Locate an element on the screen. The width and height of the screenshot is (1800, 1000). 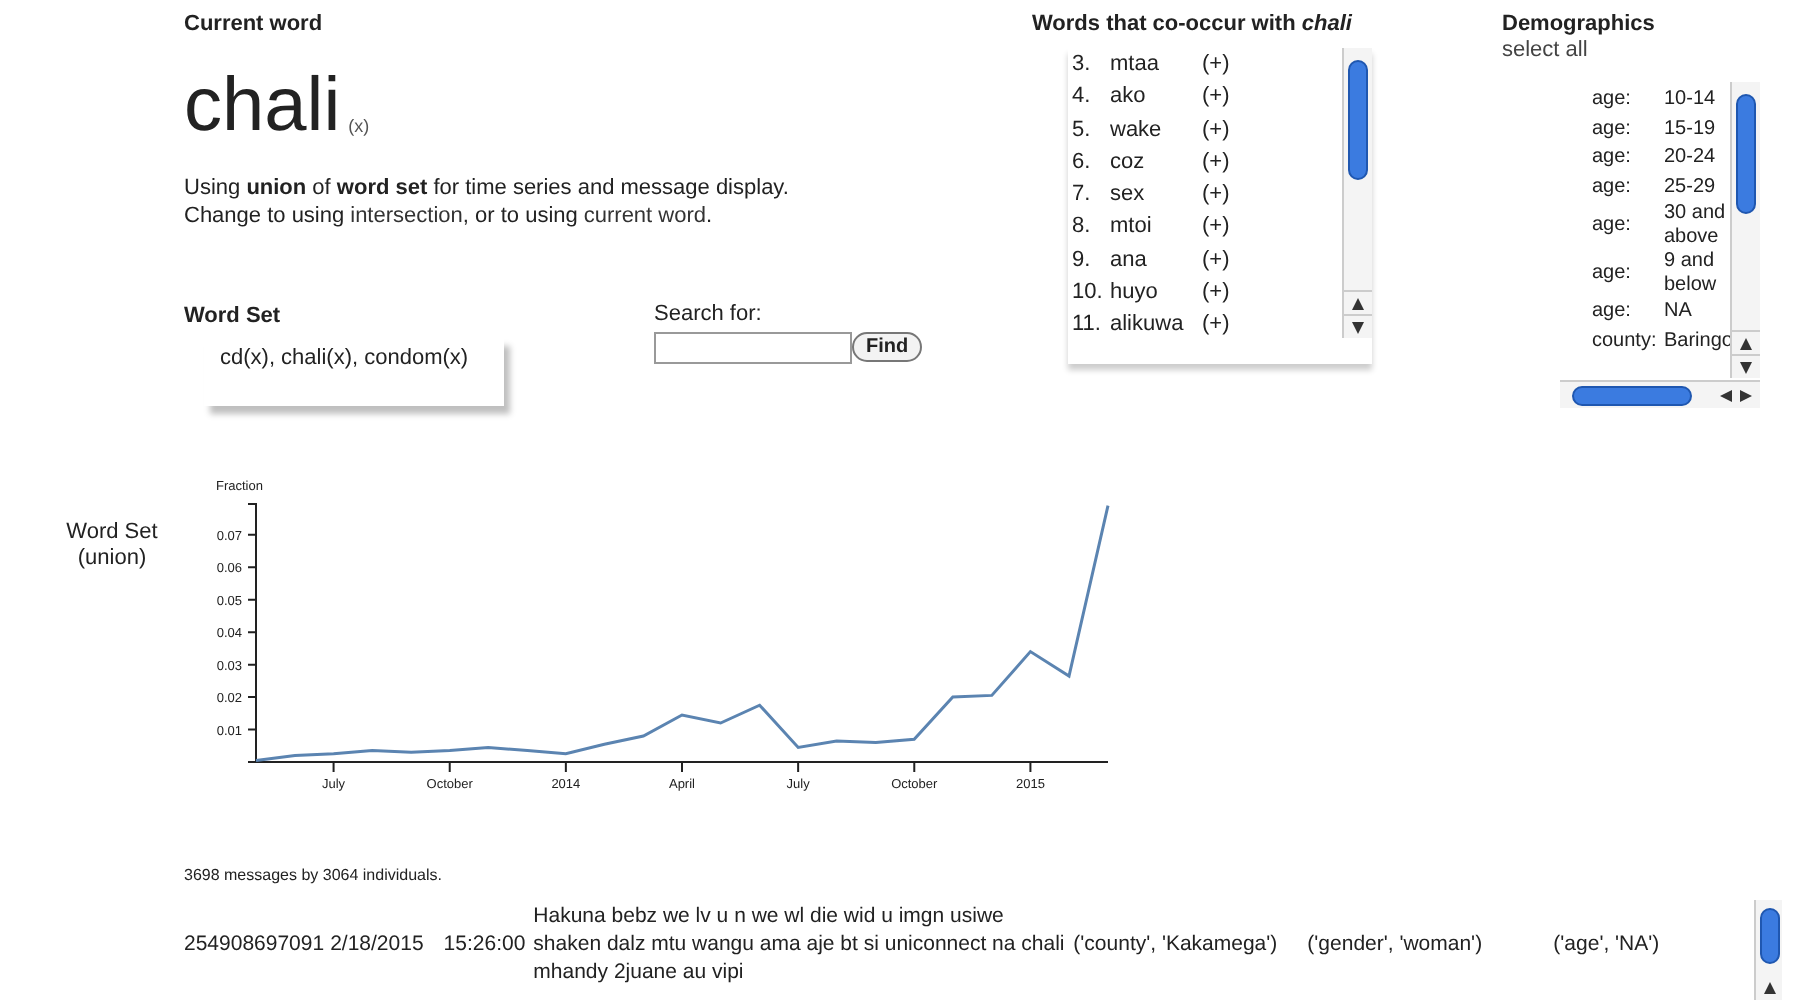
word-item: coz is located at coordinates (1156, 162).